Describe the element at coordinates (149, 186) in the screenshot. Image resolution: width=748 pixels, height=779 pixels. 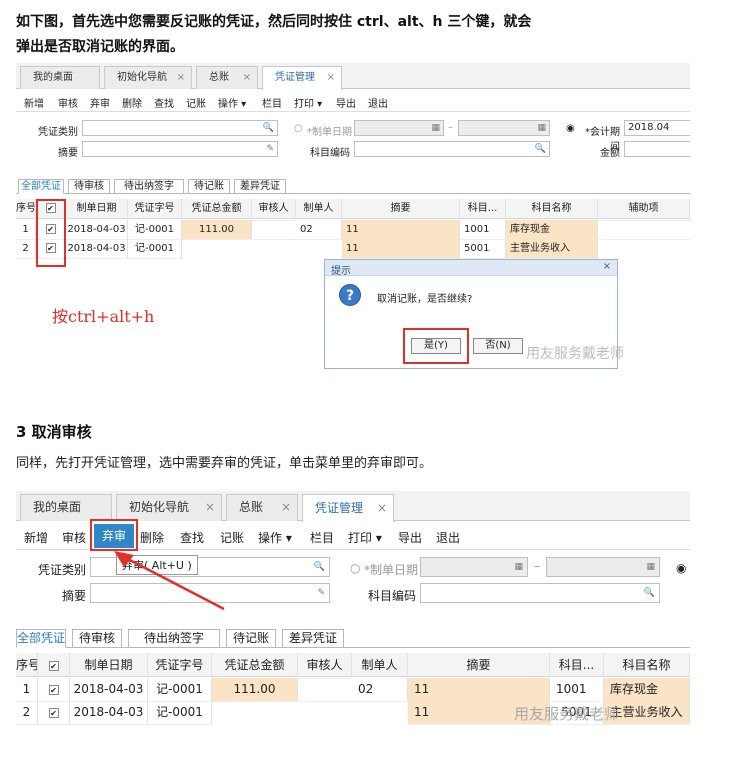
I see `filter-tab-pending-sign: 待出纳签字` at that location.